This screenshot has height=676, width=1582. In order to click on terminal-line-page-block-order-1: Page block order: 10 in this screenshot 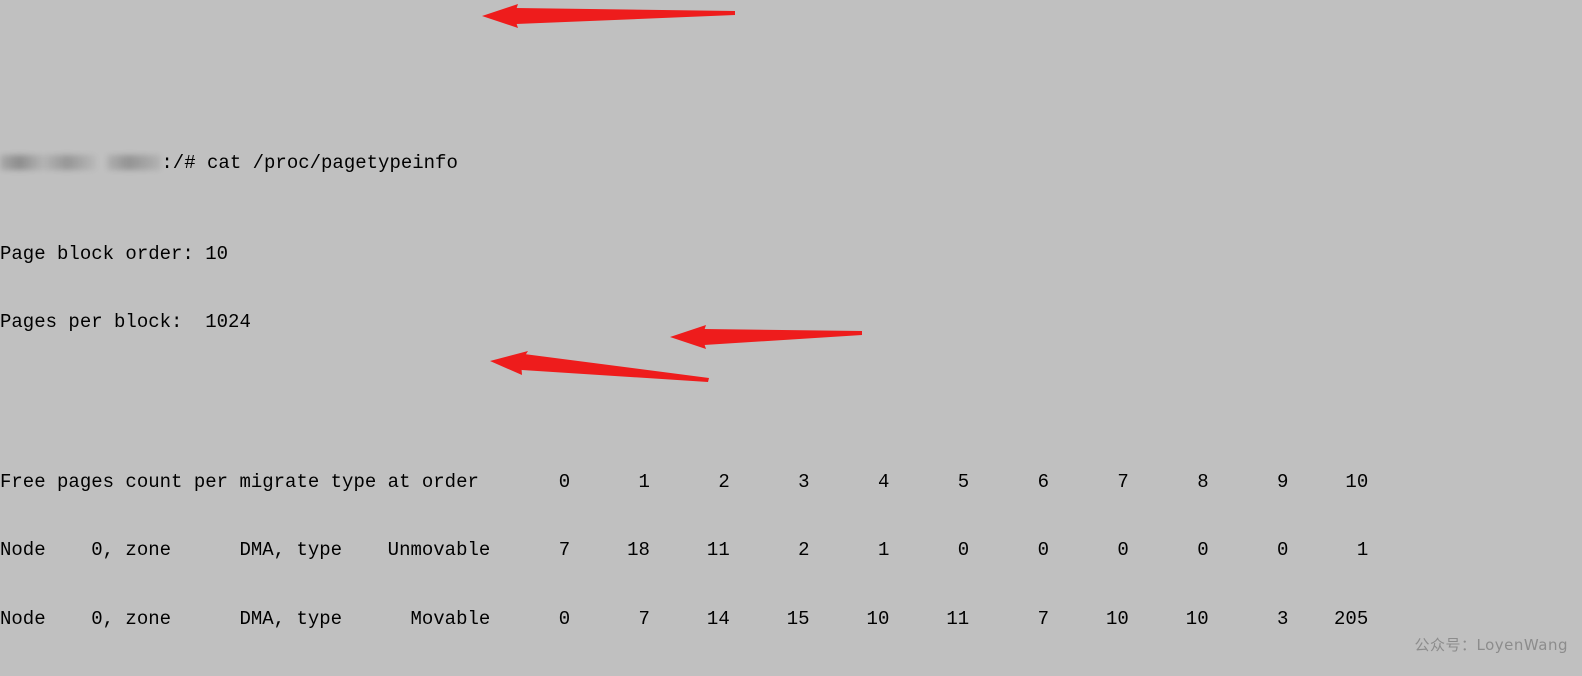, I will do `click(791, 254)`.